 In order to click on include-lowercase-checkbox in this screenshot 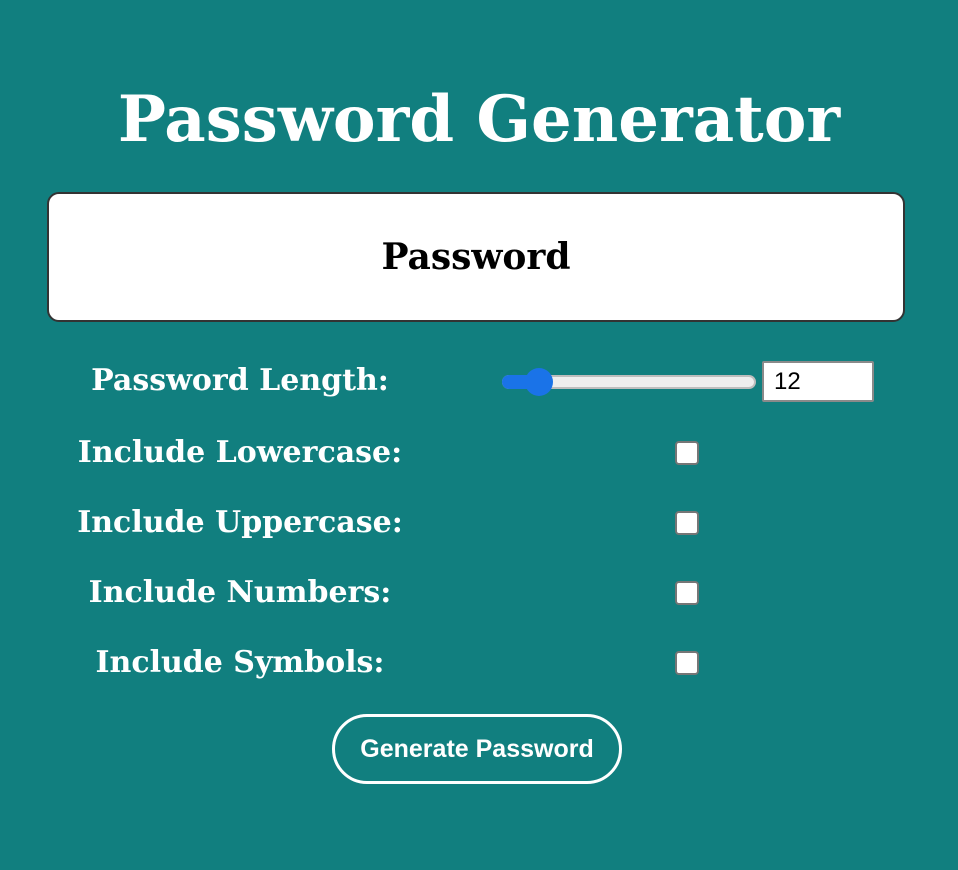, I will do `click(687, 453)`.